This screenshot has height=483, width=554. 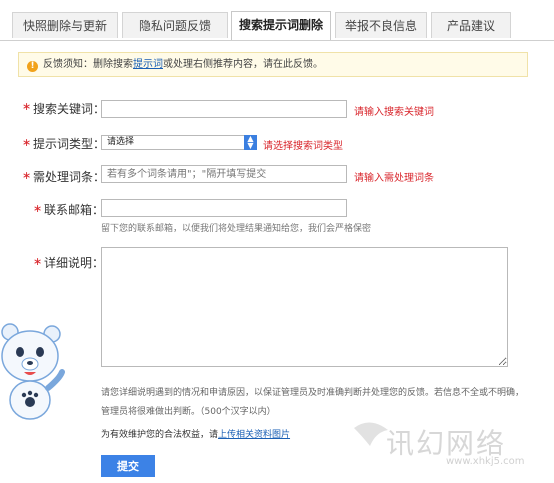 What do you see at coordinates (243, 64) in the screenshot?
I see `notice-suffix: 或处理右侧推荐内容，请在此反馈。` at bounding box center [243, 64].